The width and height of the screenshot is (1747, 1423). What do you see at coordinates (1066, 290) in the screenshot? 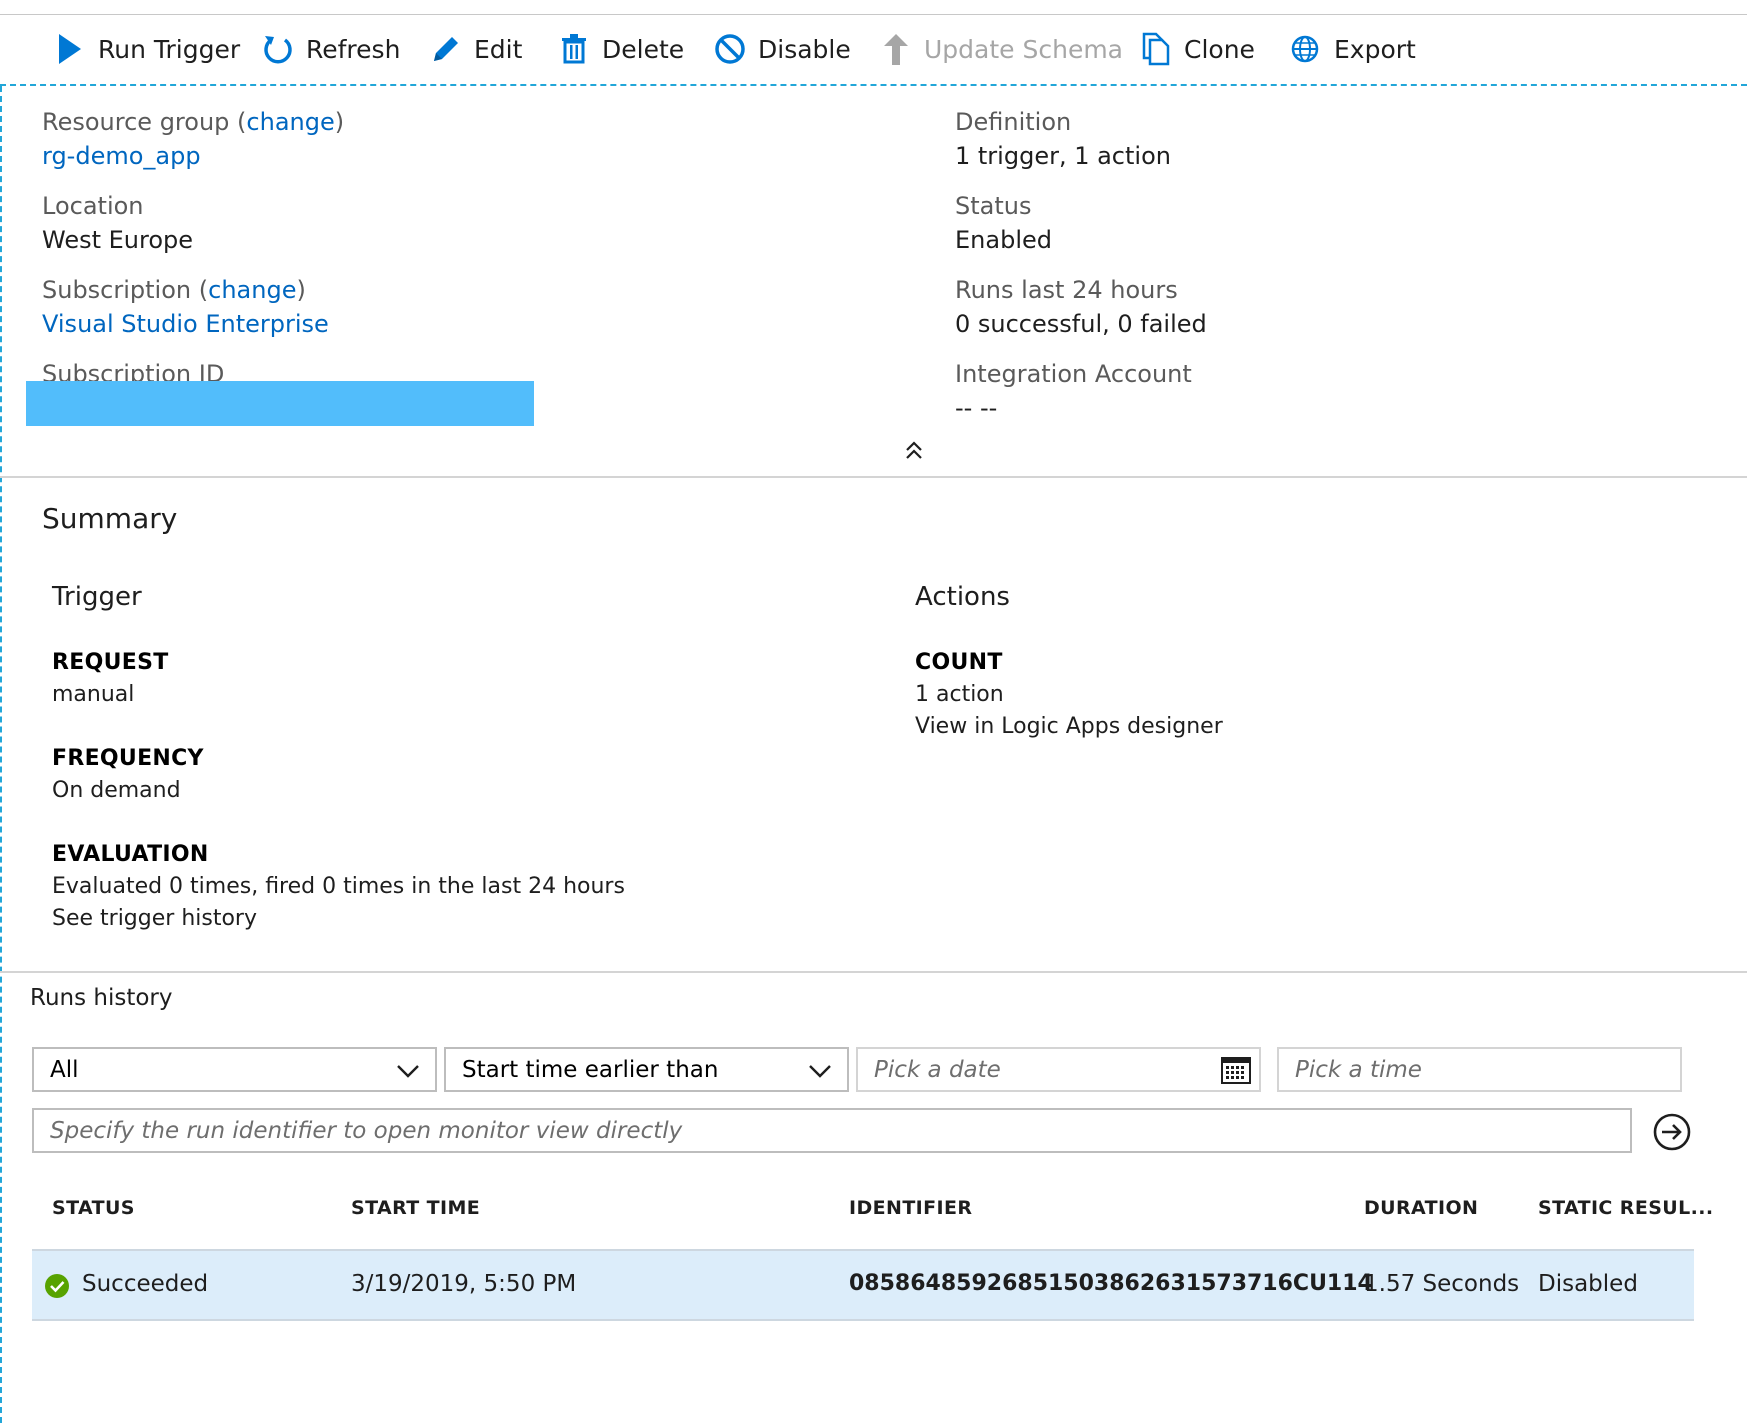
I see `runs-last-24h-label: Runs last 24 hours` at bounding box center [1066, 290].